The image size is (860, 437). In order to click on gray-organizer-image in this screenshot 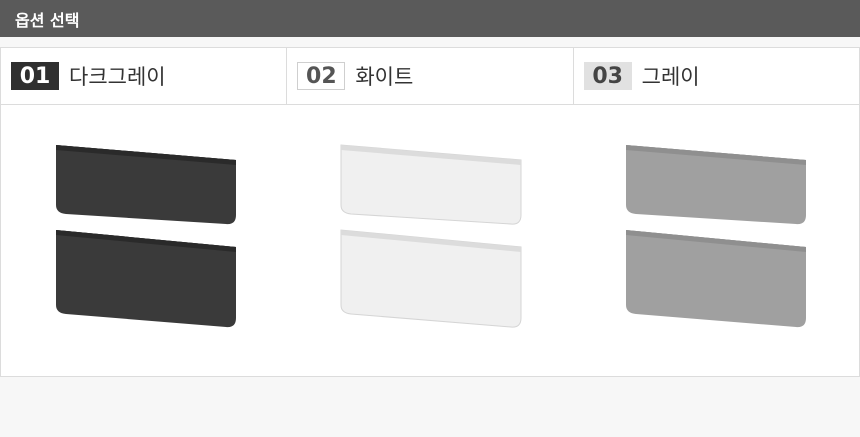, I will do `click(716, 236)`.